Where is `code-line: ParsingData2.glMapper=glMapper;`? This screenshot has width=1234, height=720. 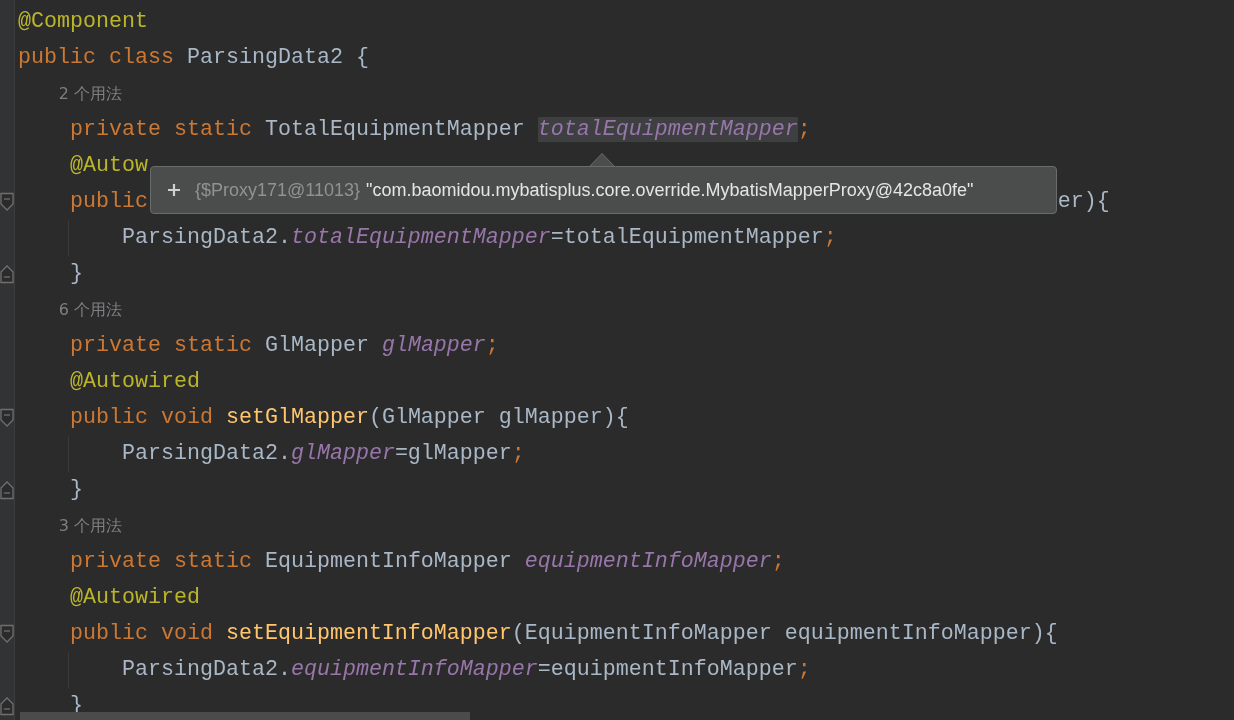
code-line: ParsingData2.glMapper=glMapper; is located at coordinates (323, 454).